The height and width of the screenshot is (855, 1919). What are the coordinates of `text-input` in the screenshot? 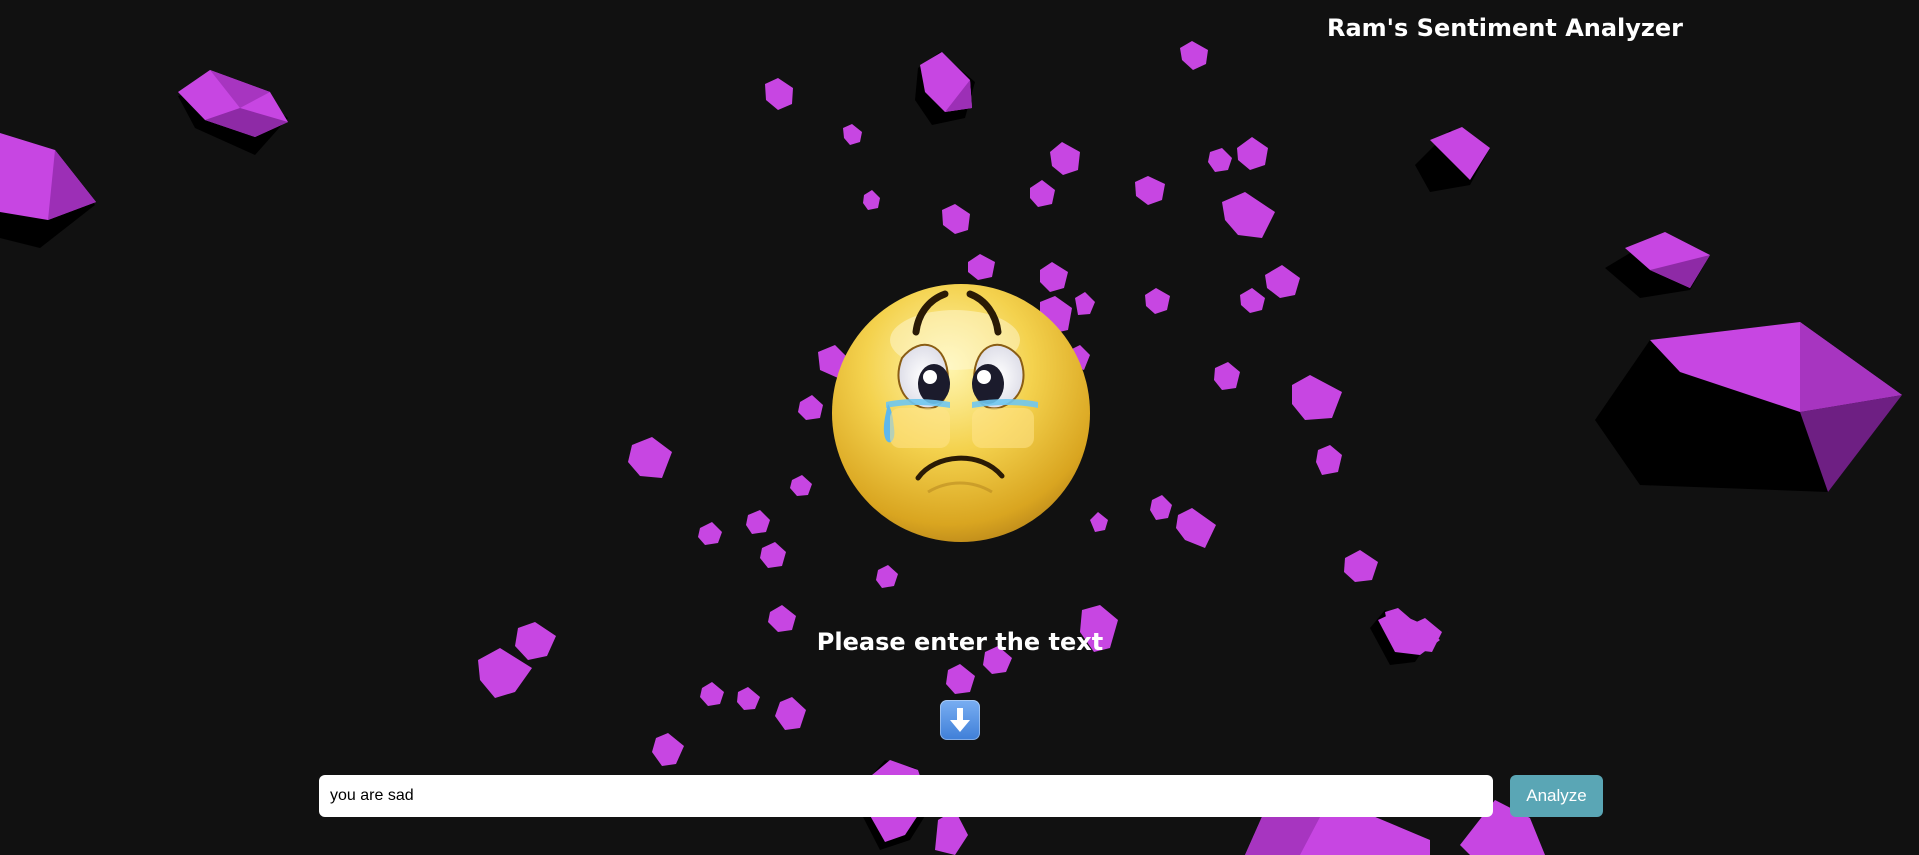 It's located at (906, 796).